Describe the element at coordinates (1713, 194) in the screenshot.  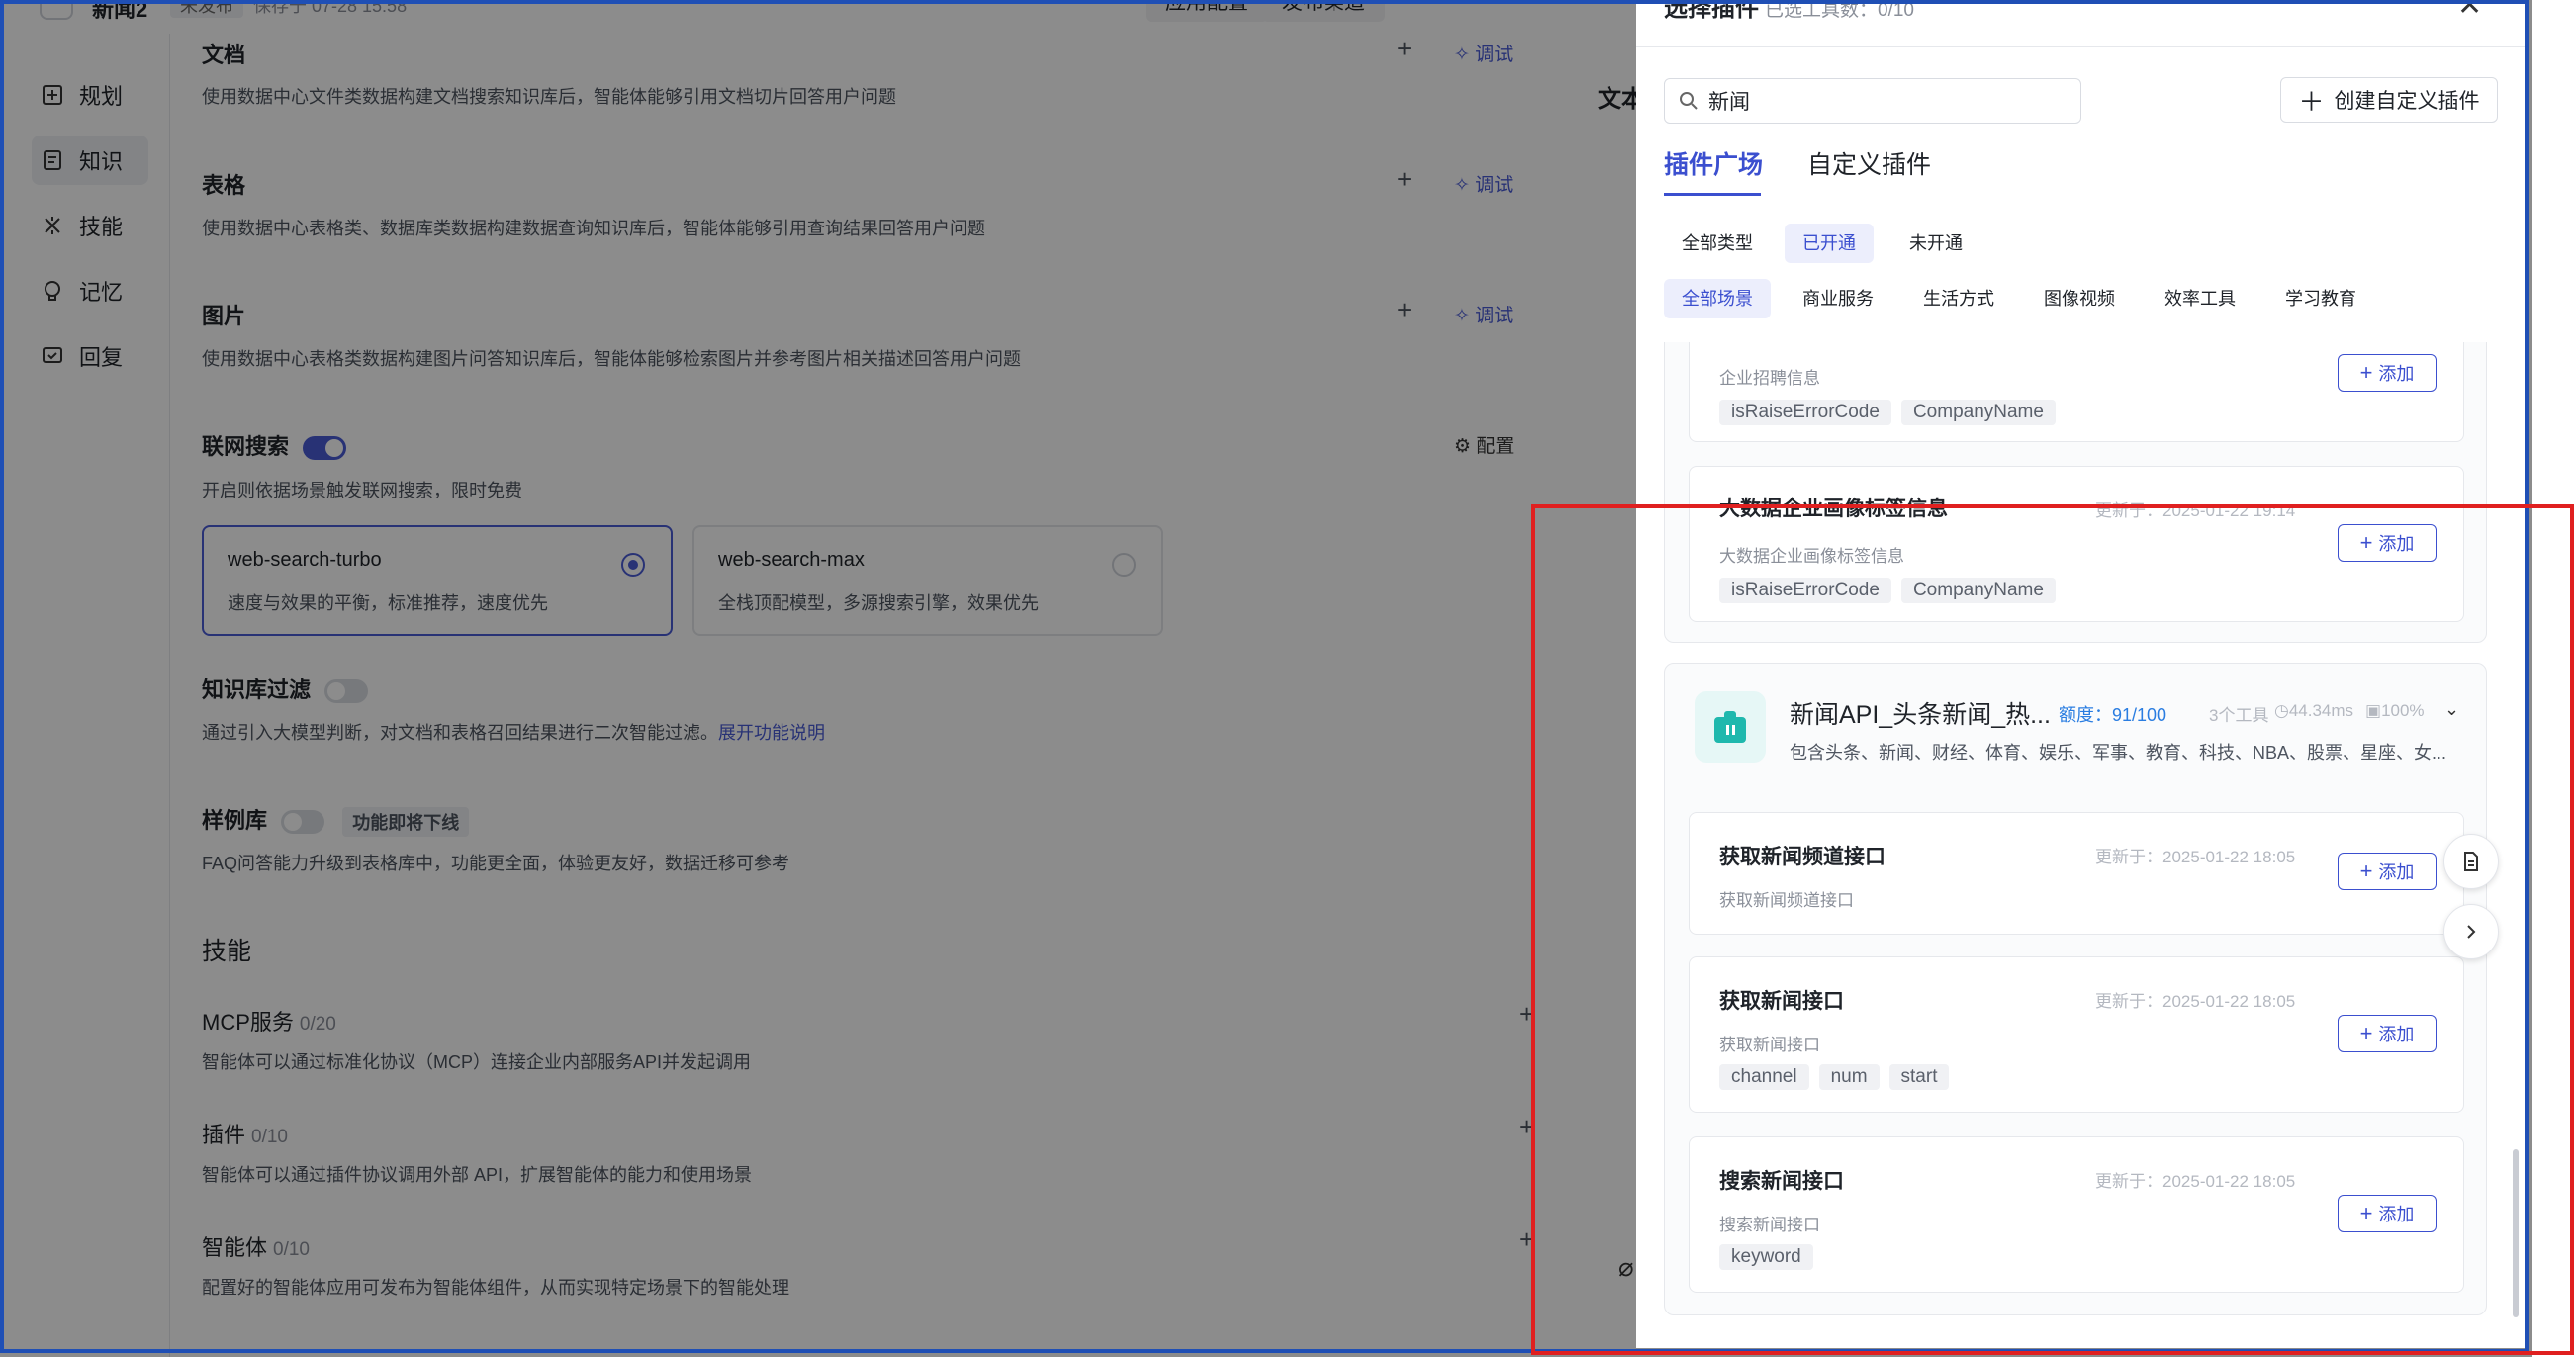
I see `active-tab-indicator` at that location.